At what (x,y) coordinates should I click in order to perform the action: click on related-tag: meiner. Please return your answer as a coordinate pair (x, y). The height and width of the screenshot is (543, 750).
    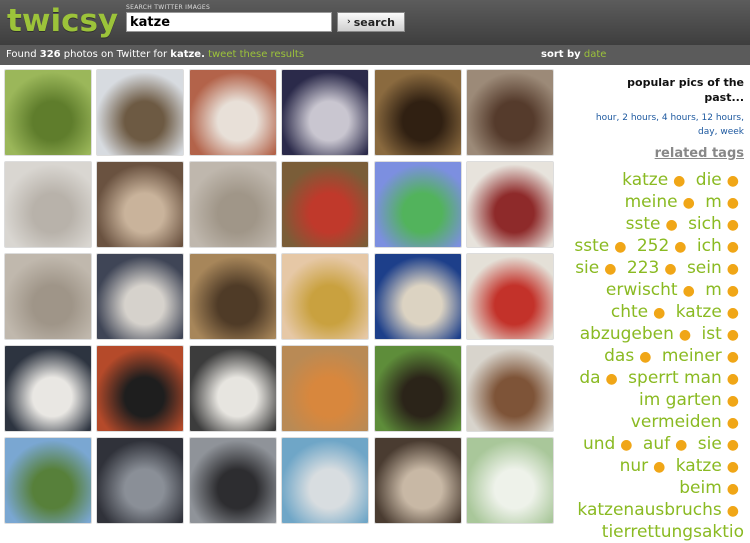
    Looking at the image, I should click on (692, 356).